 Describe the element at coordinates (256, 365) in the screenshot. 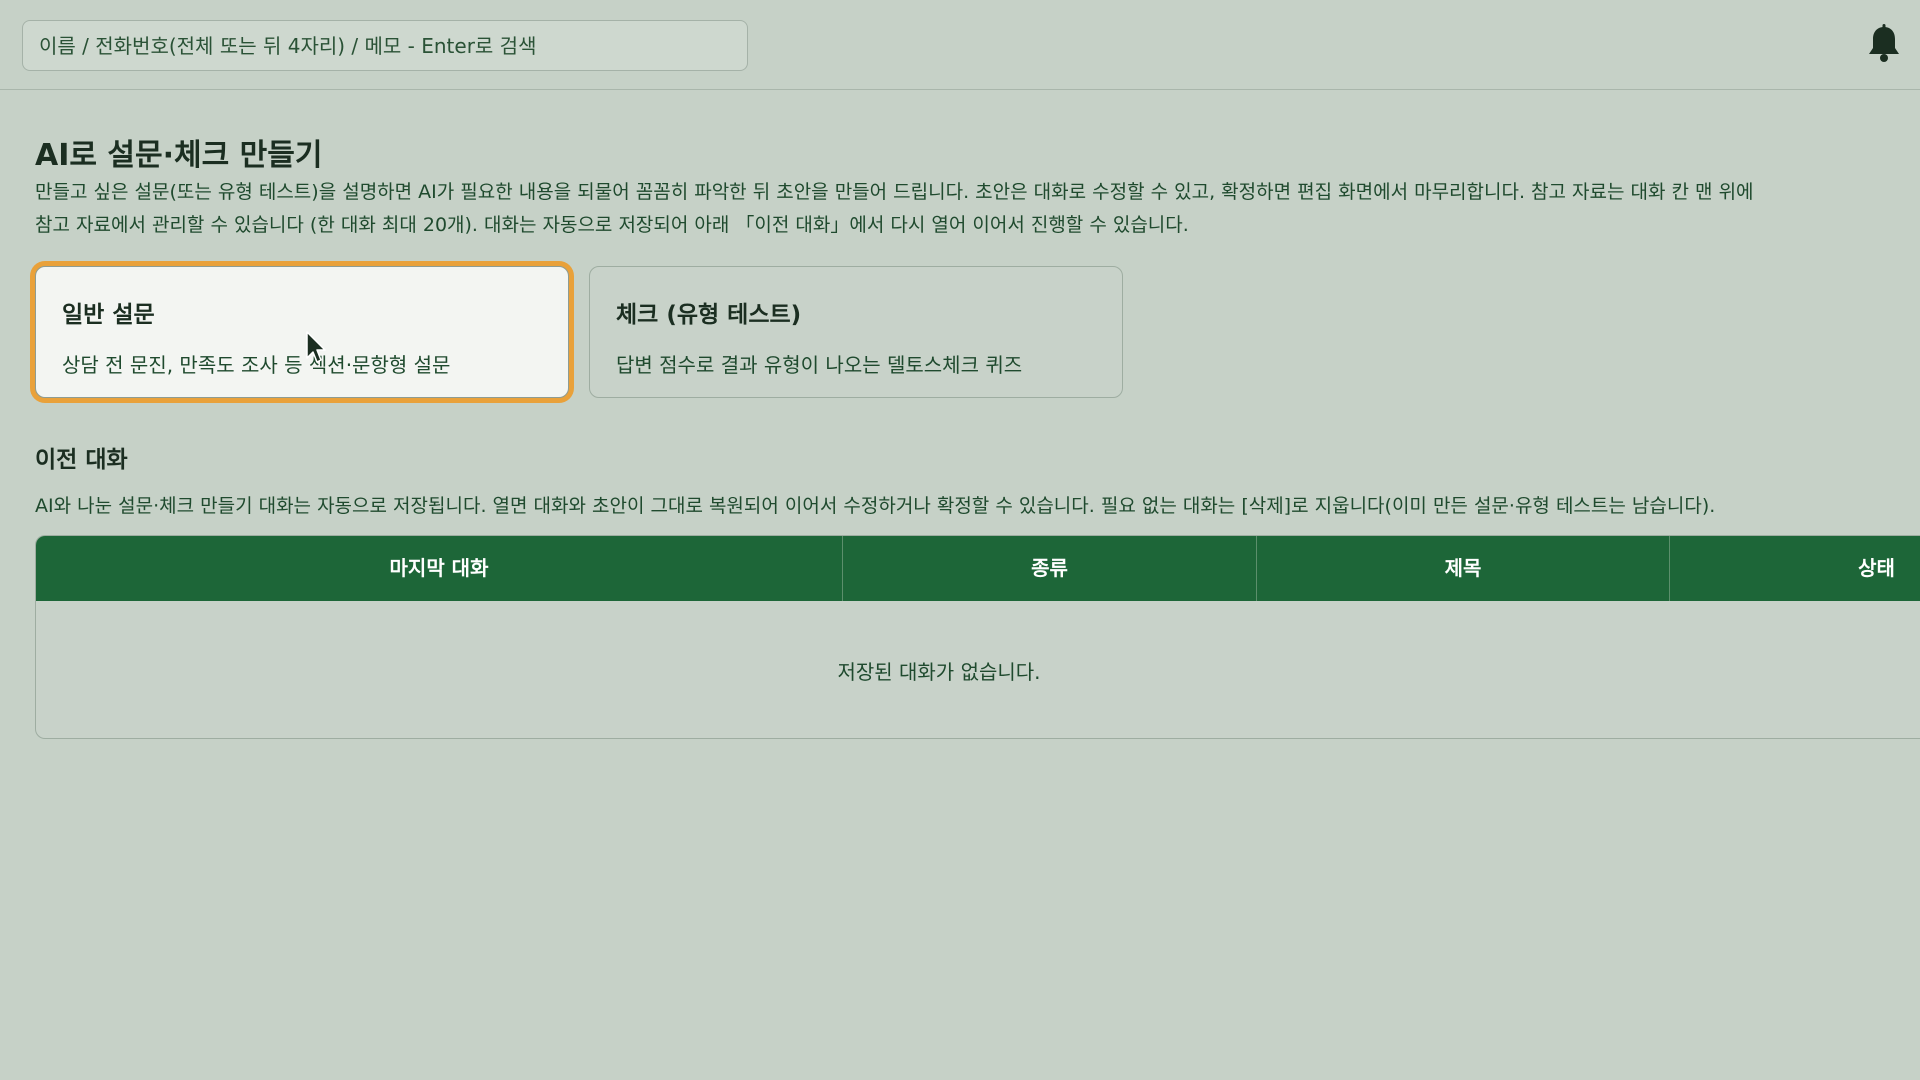

I see `card-subtitle: 상담 전 문진, 만족도 조사 등 섹션·문항형 설문` at that location.